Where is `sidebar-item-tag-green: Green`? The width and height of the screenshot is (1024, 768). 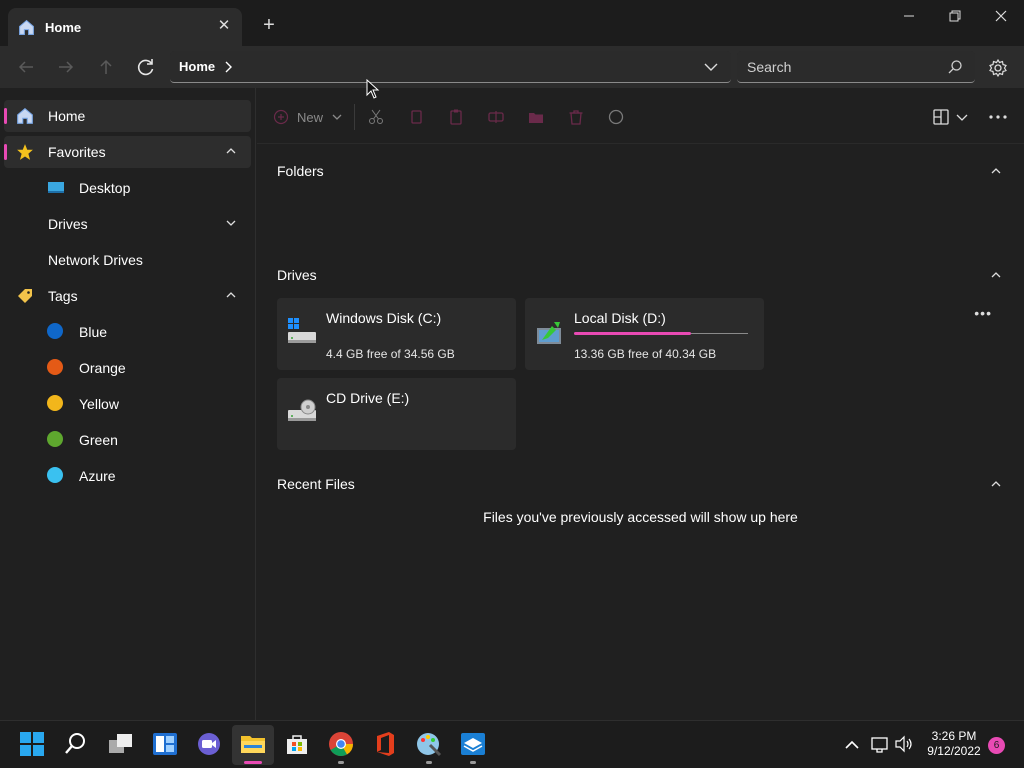
sidebar-item-tag-green: Green is located at coordinates (127, 440).